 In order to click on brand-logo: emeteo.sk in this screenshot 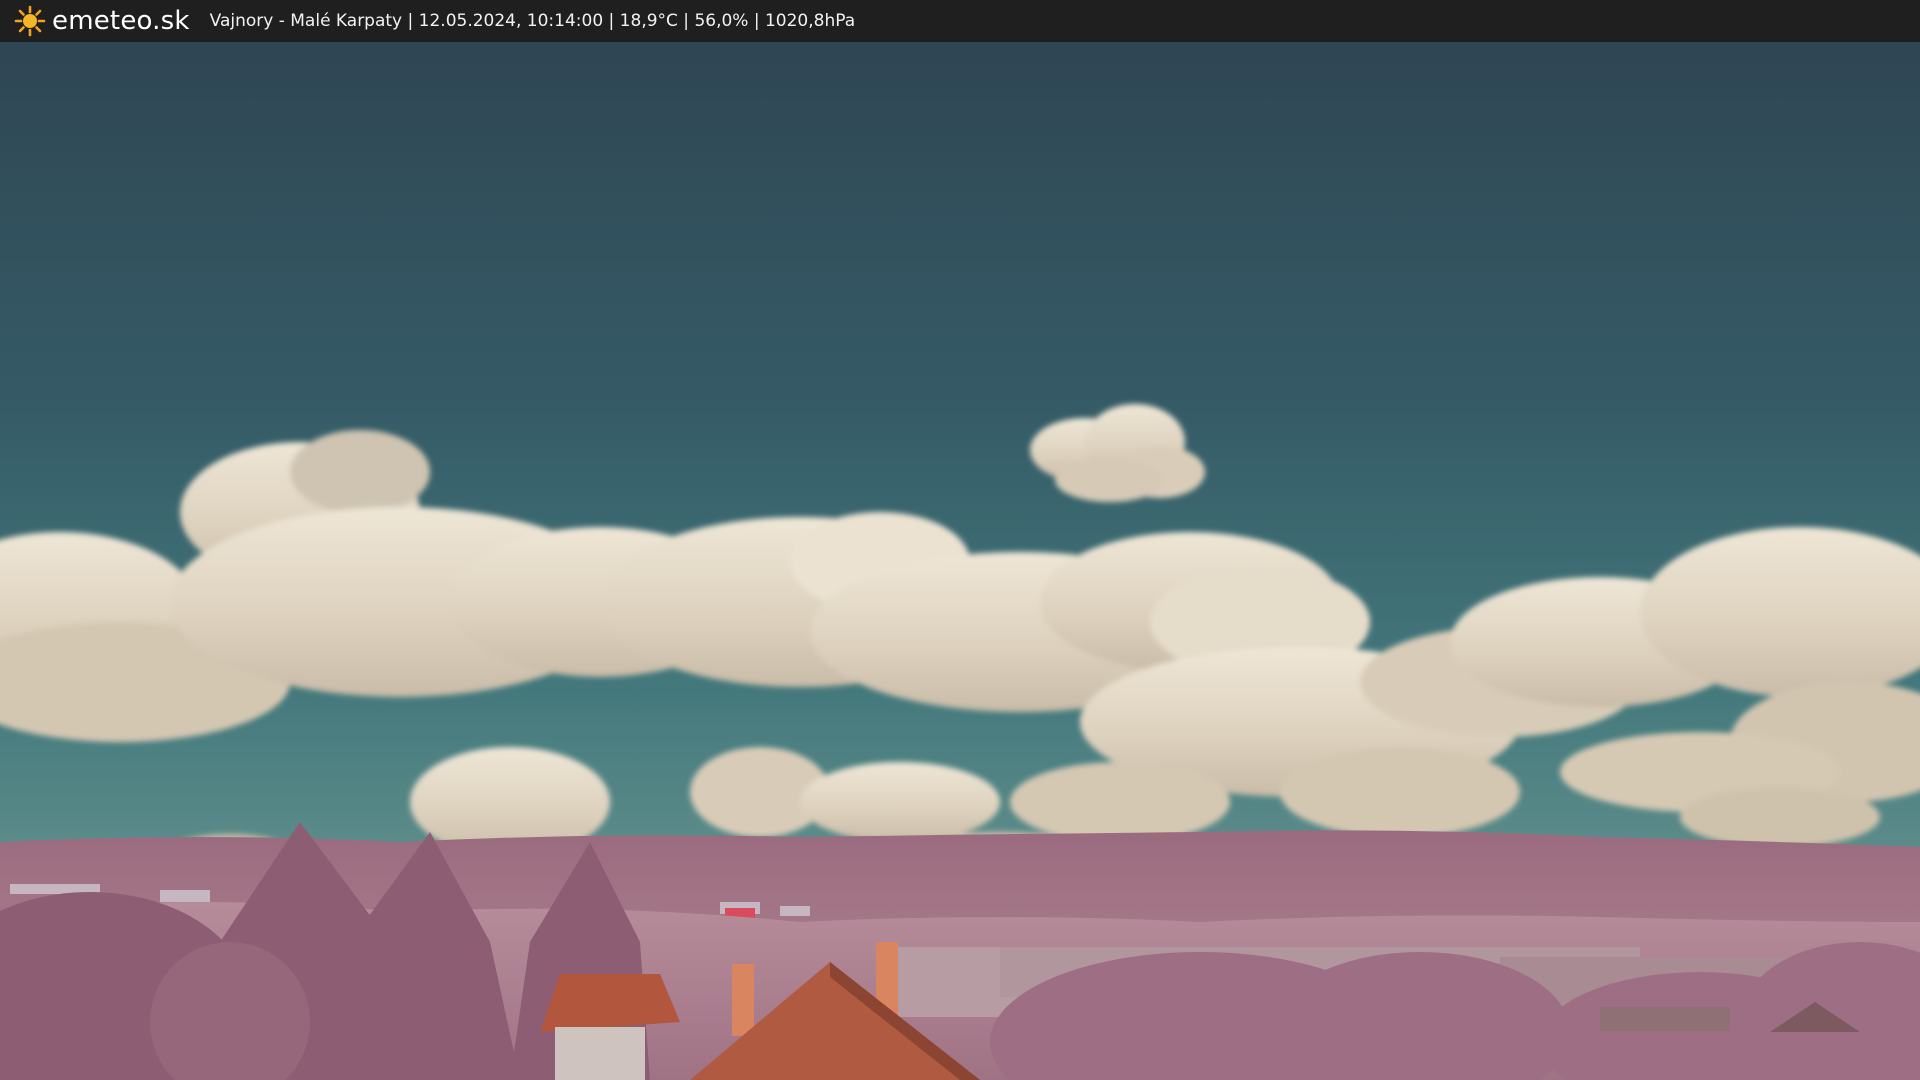, I will do `click(102, 21)`.